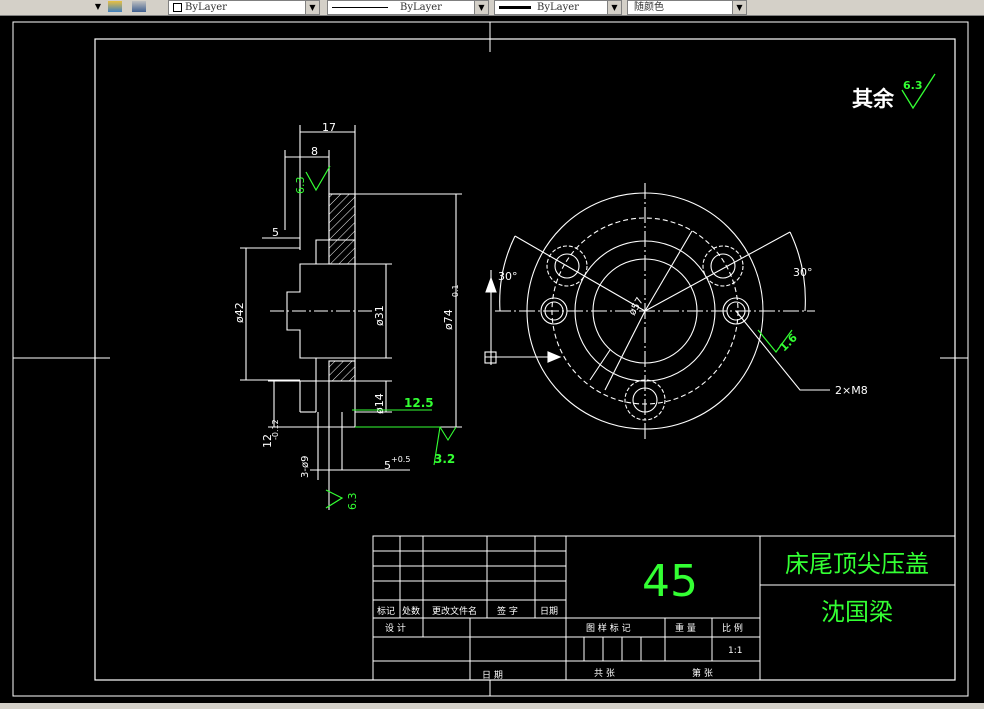 Image resolution: width=984 pixels, height=709 pixels. Describe the element at coordinates (300, 186) in the screenshot. I see `roughness-6-3-top: 6.3` at that location.